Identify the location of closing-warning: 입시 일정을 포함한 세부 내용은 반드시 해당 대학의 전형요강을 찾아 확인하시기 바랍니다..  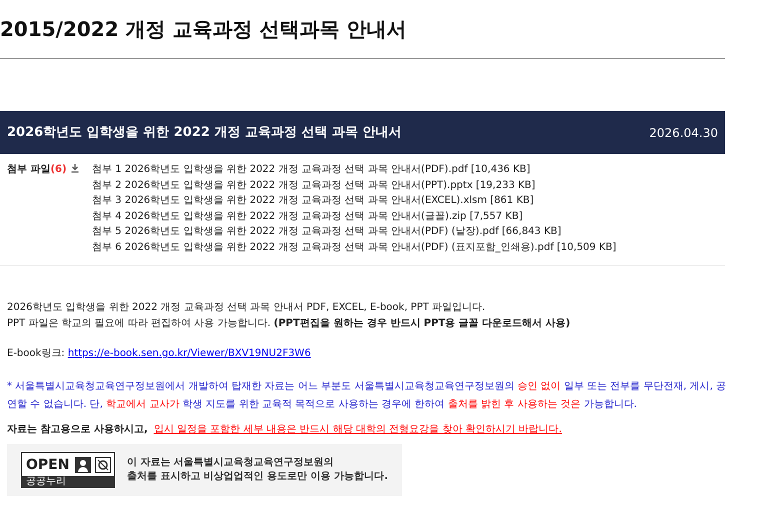
(358, 430).